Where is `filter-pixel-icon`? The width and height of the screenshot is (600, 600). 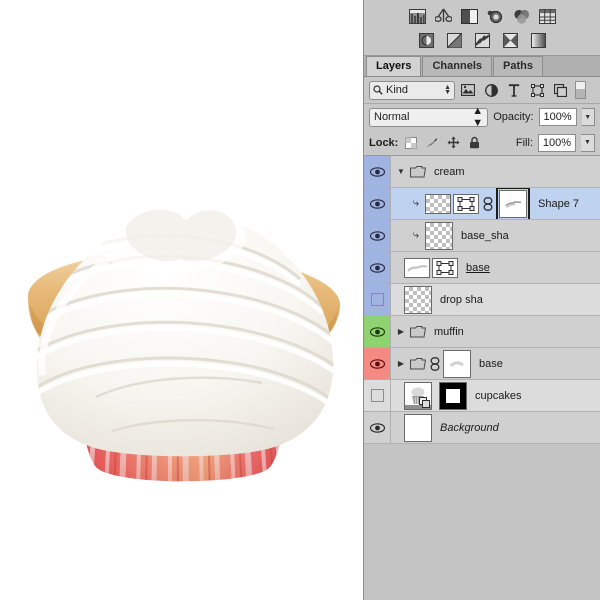 filter-pixel-icon is located at coordinates (468, 90).